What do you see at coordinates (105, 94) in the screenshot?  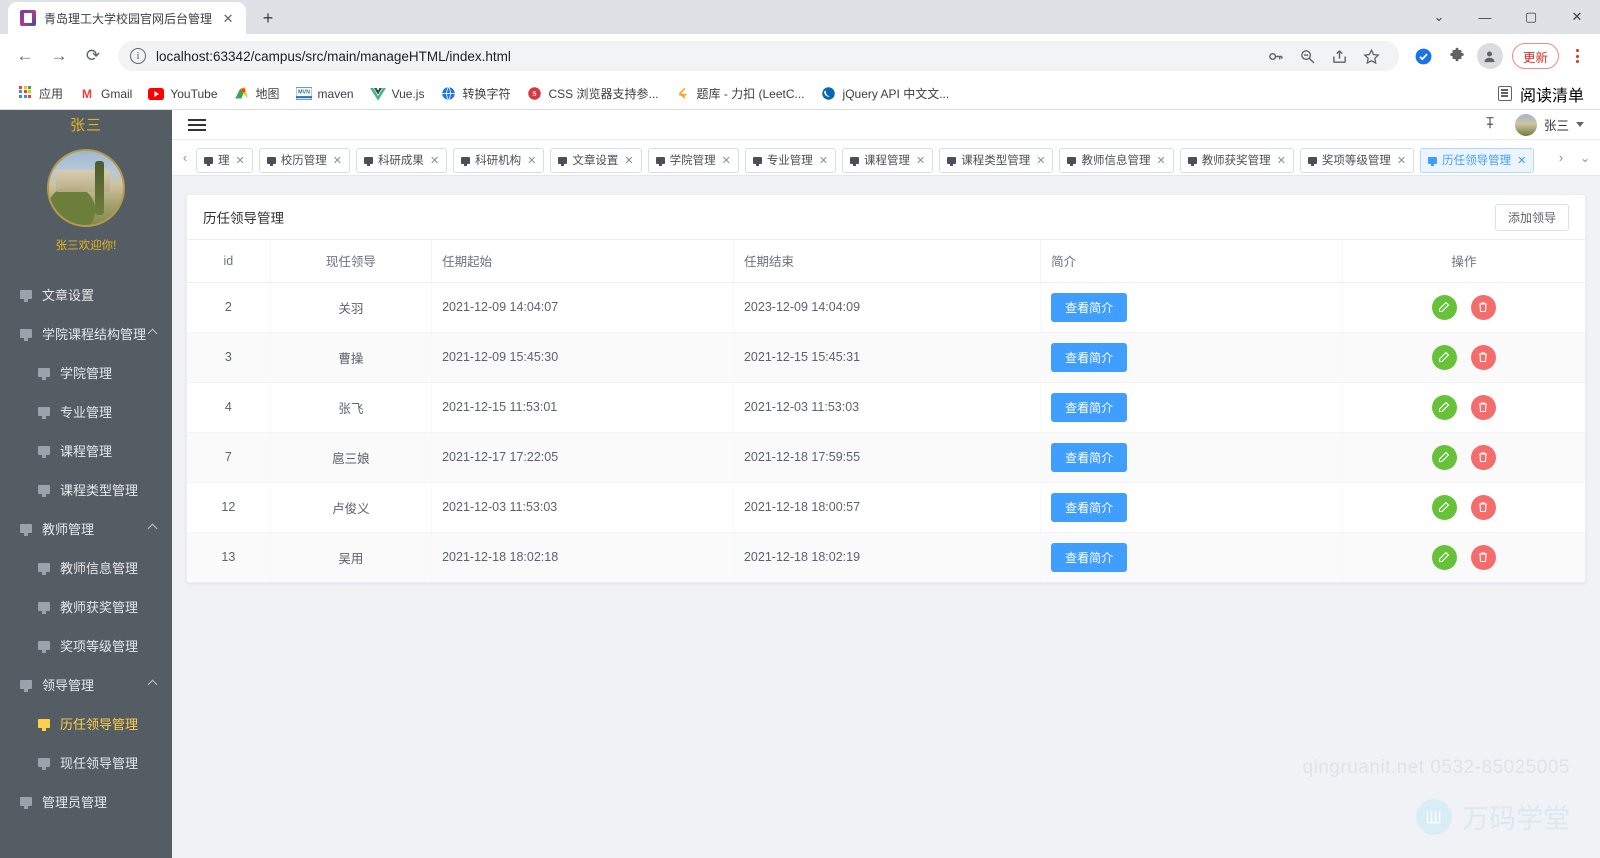 I see `bookmark-gmail: M Gmail` at bounding box center [105, 94].